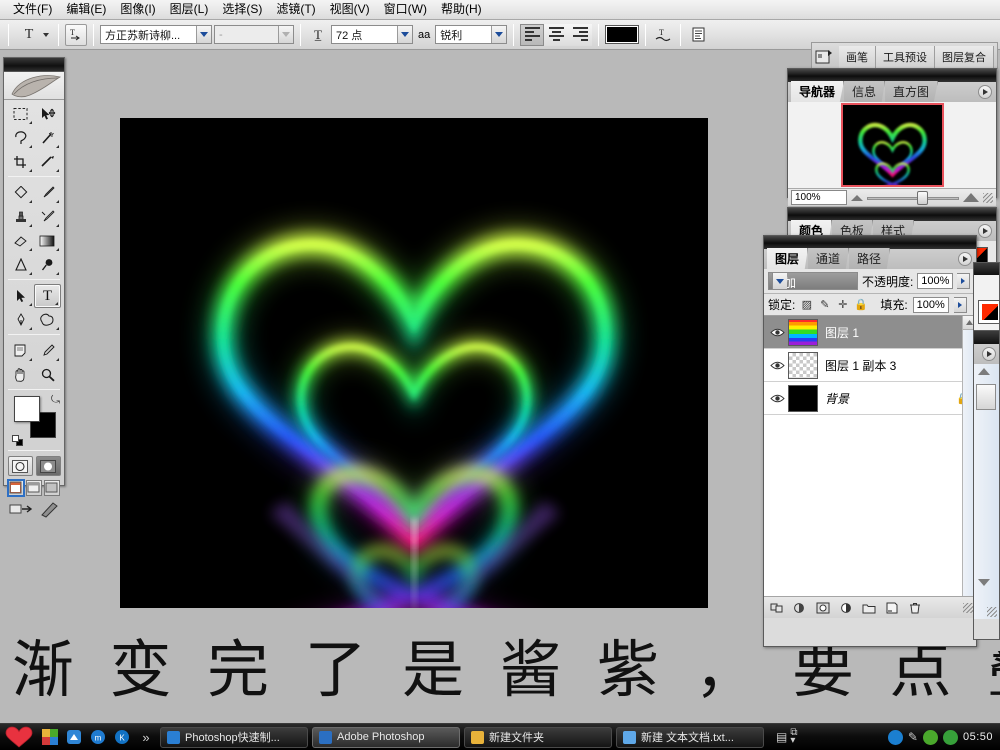  What do you see at coordinates (842, 332) in the screenshot?
I see `layer-name: 图层 1` at bounding box center [842, 332].